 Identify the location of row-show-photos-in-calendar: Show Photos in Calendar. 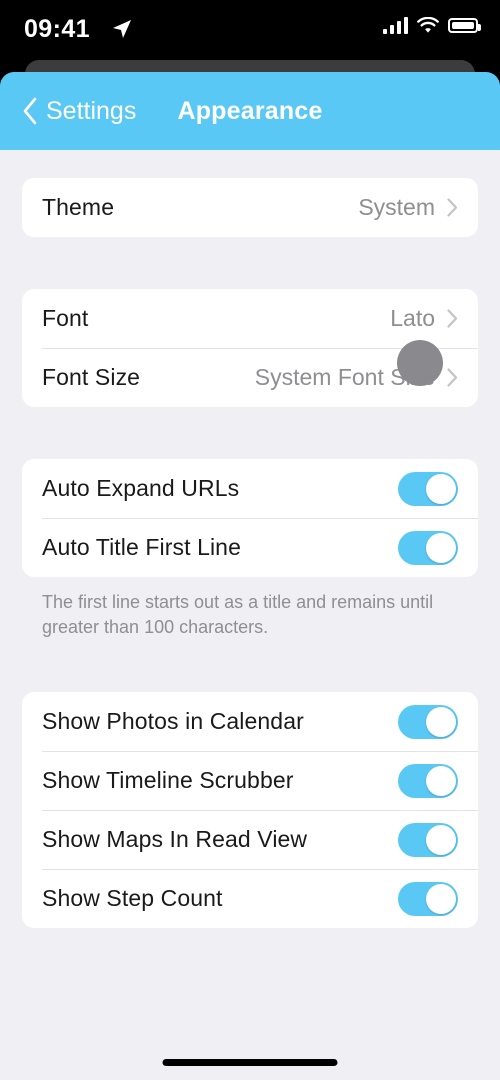
(250, 721).